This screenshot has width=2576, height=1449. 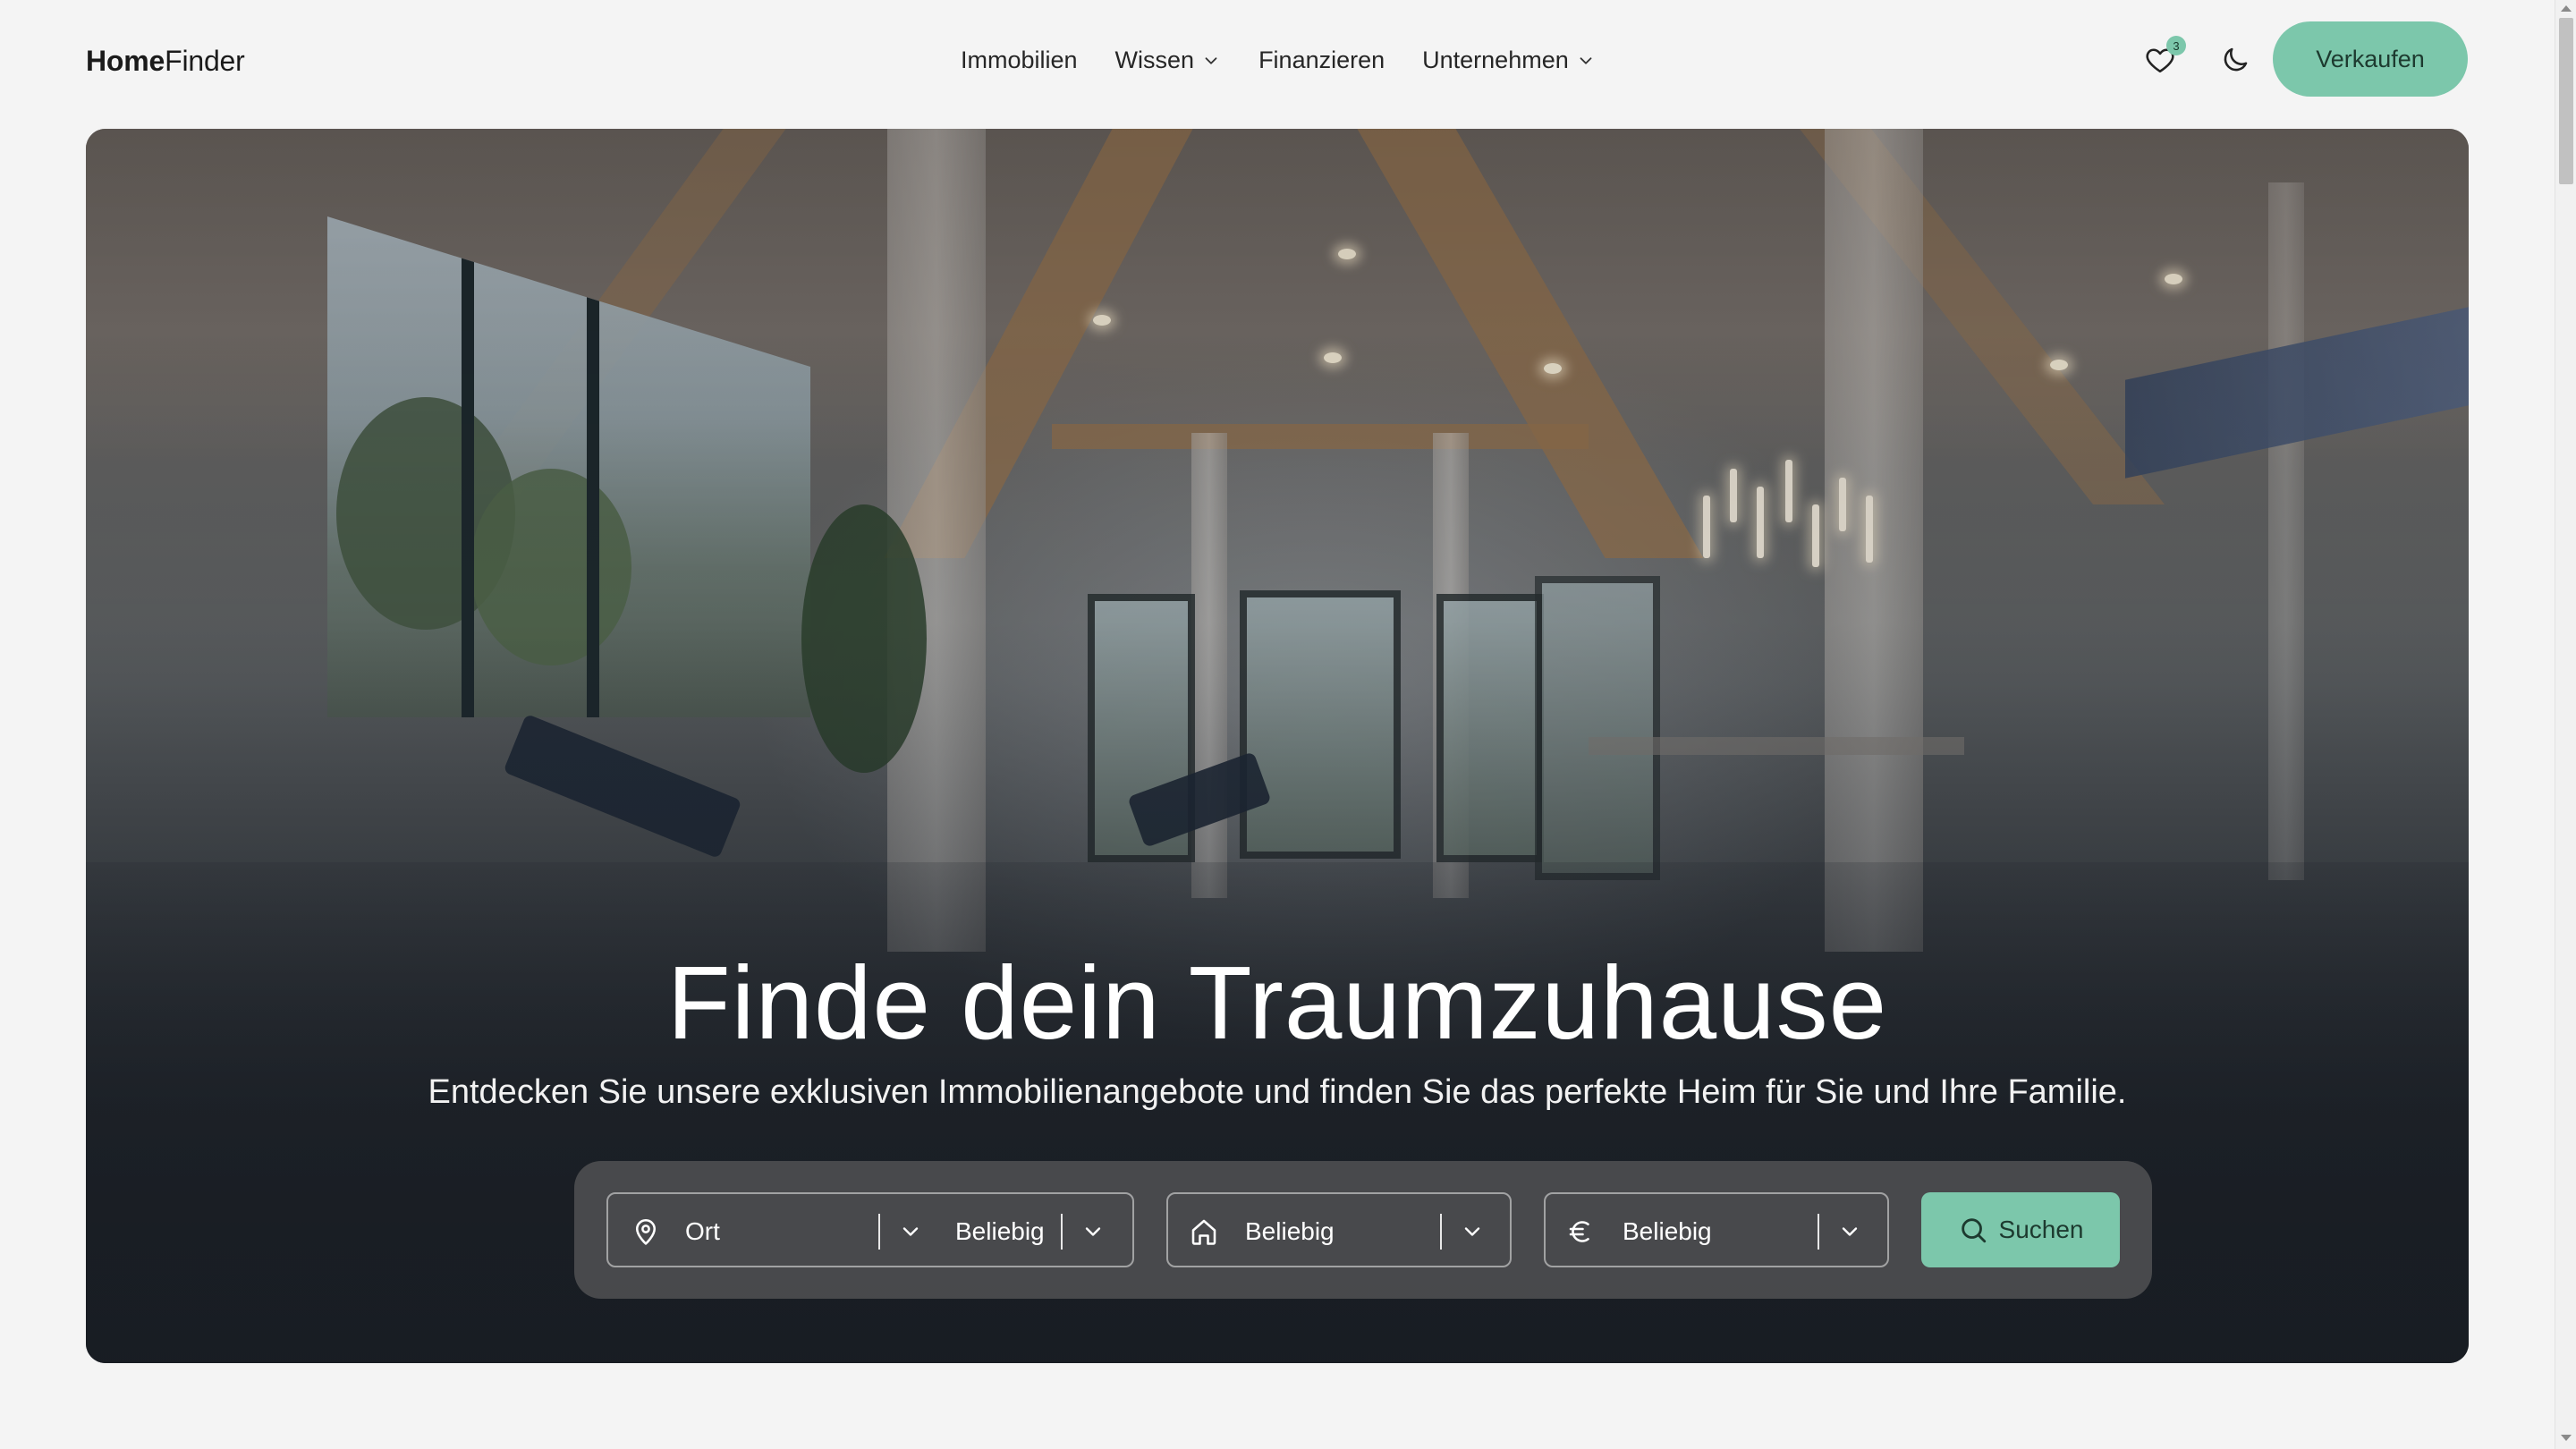 What do you see at coordinates (1495, 60) in the screenshot?
I see `nav-item-label: Unternehmen` at bounding box center [1495, 60].